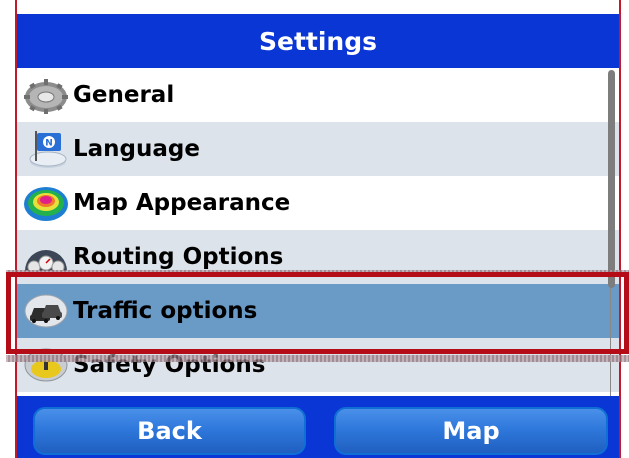 Image resolution: width=629 pixels, height=458 pixels. I want to click on map-button-label: Map, so click(471, 431).